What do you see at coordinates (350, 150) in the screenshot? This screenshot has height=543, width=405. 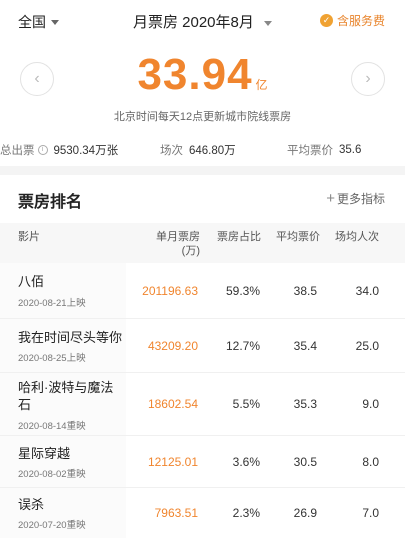 I see `avg-price-value: 35.6` at bounding box center [350, 150].